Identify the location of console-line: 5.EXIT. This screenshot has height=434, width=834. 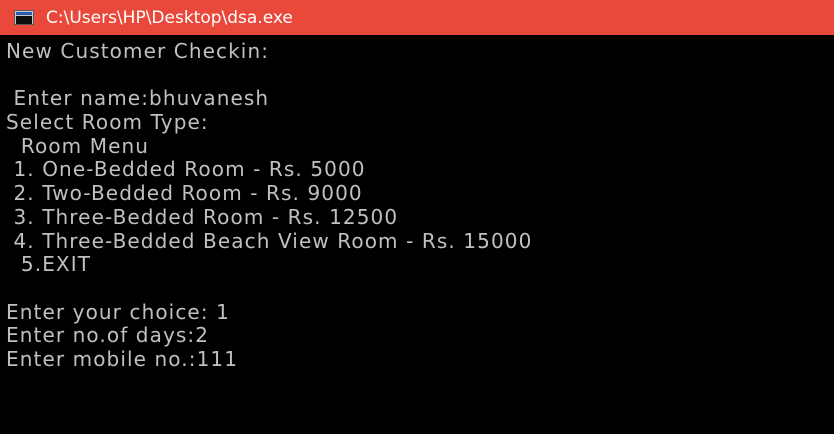
(49, 264).